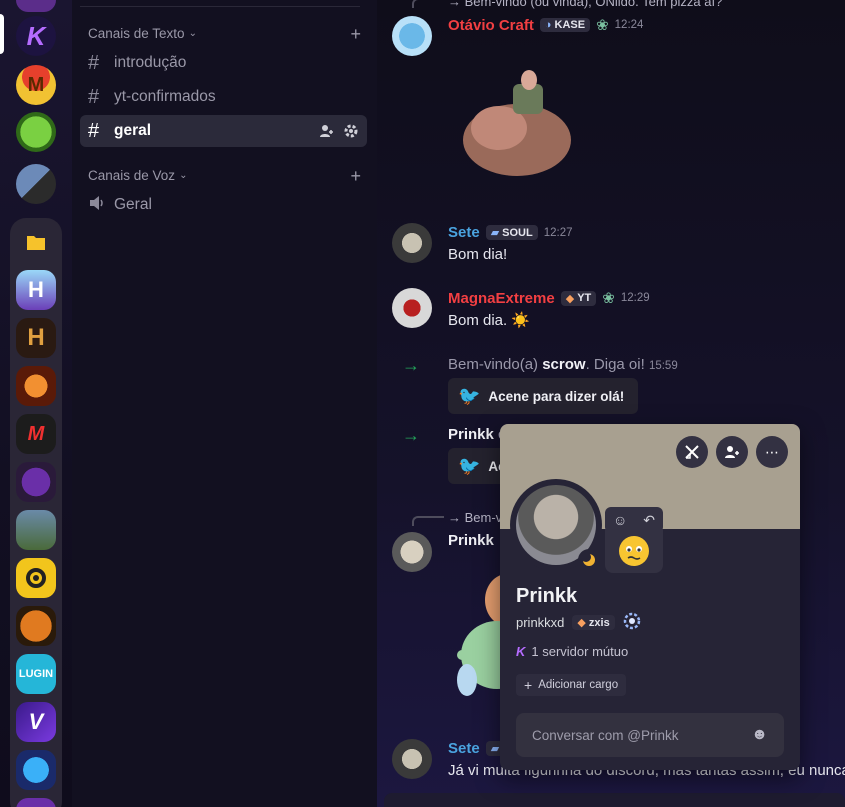 The width and height of the screenshot is (845, 807). I want to click on dismiss-pvp-icon, so click(692, 452).